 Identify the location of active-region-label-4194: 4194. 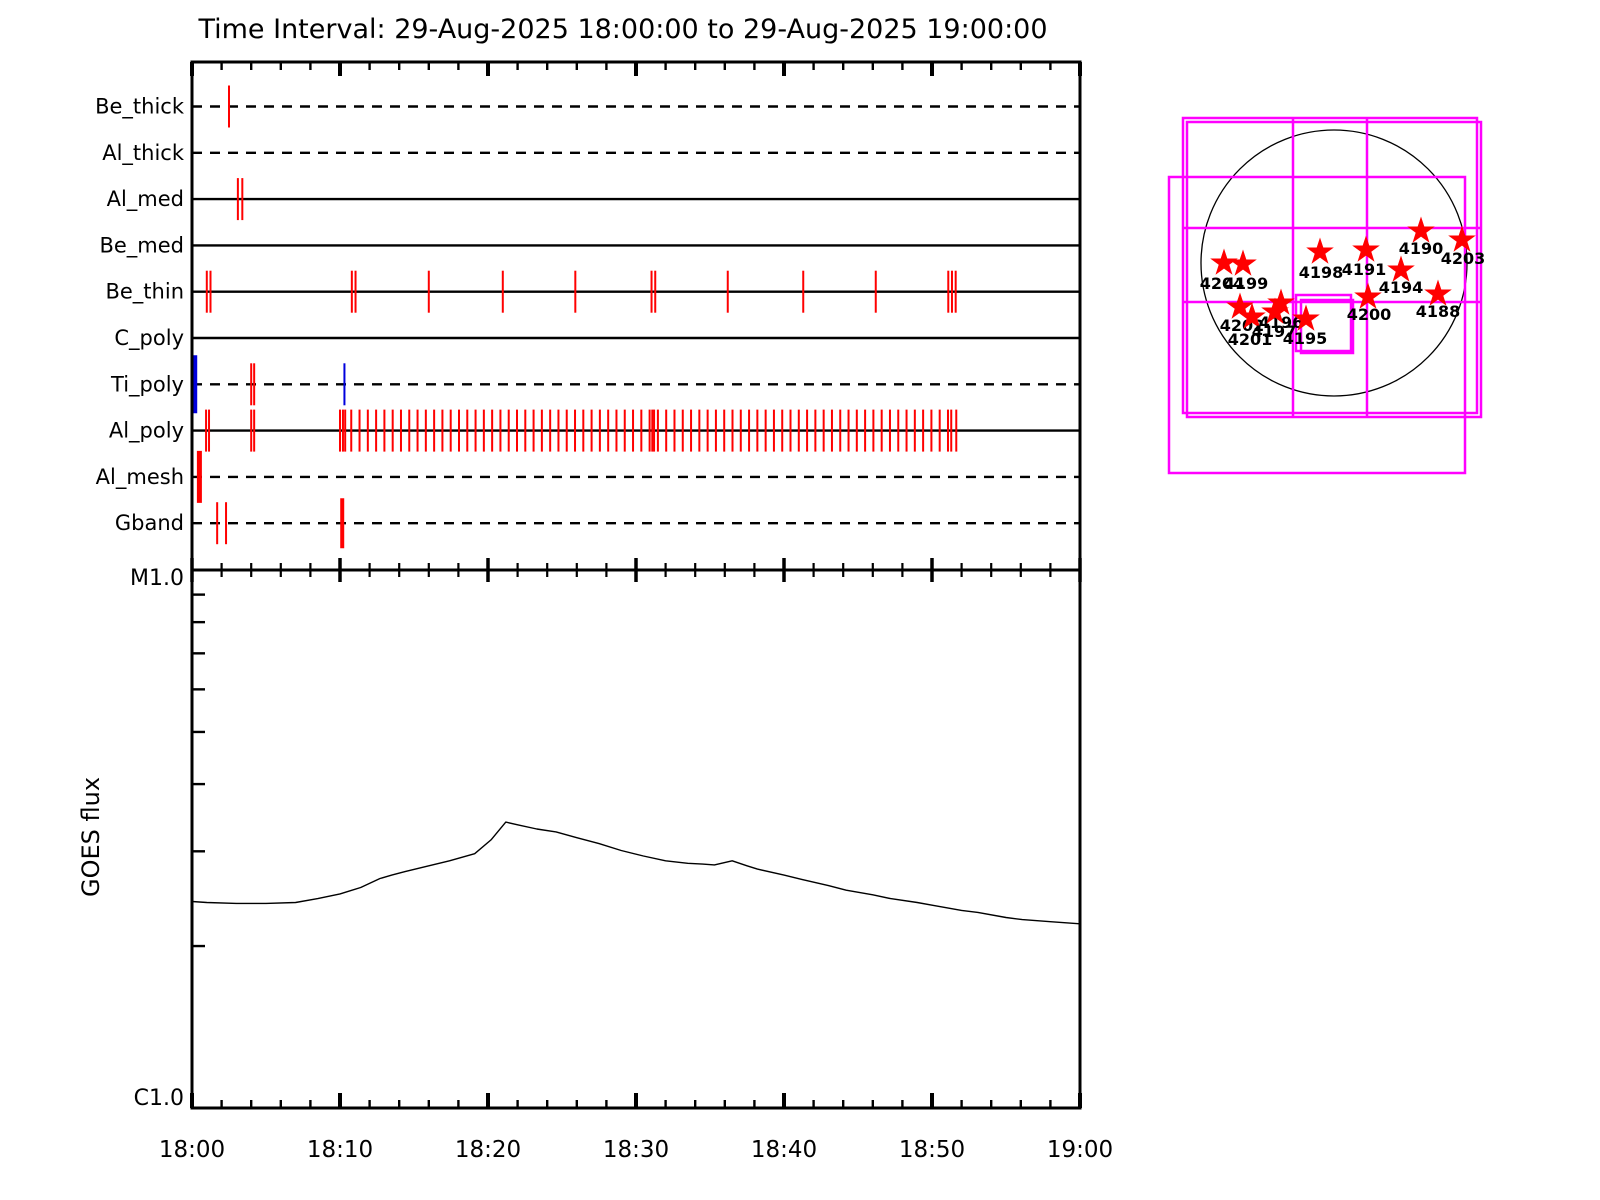
(1401, 287).